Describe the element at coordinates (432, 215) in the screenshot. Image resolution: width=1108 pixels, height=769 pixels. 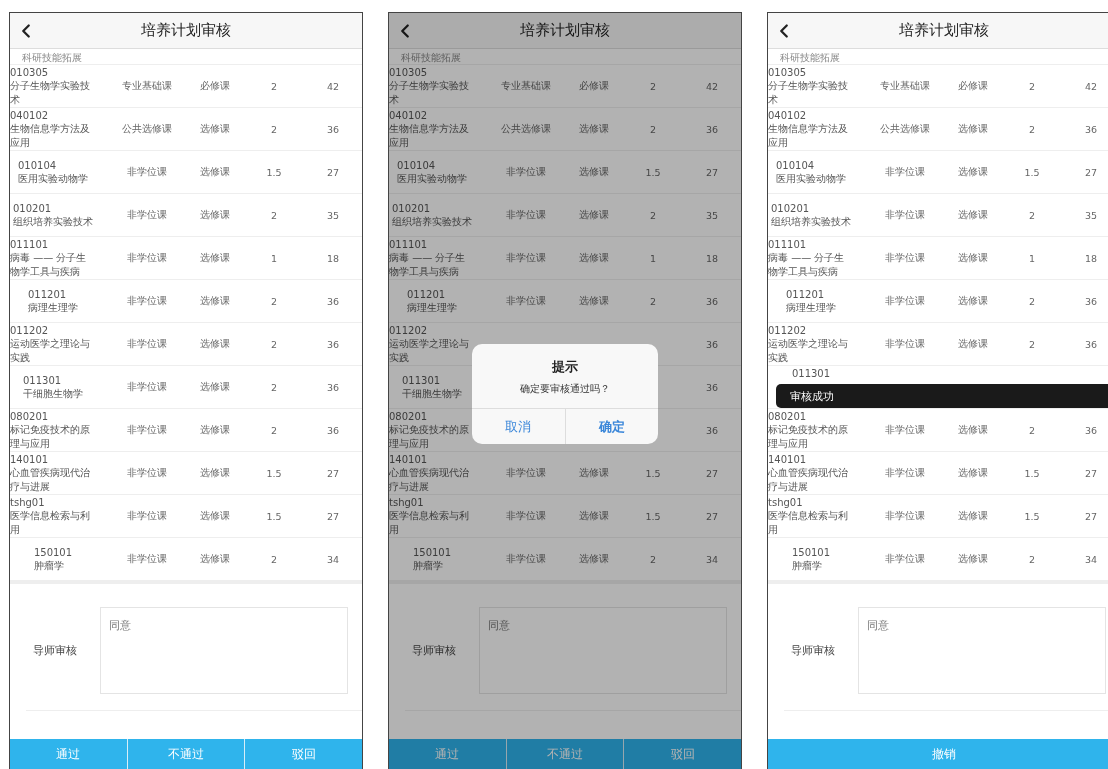
I see `course-name-cell-text: 010201 组织培养实验技术` at that location.